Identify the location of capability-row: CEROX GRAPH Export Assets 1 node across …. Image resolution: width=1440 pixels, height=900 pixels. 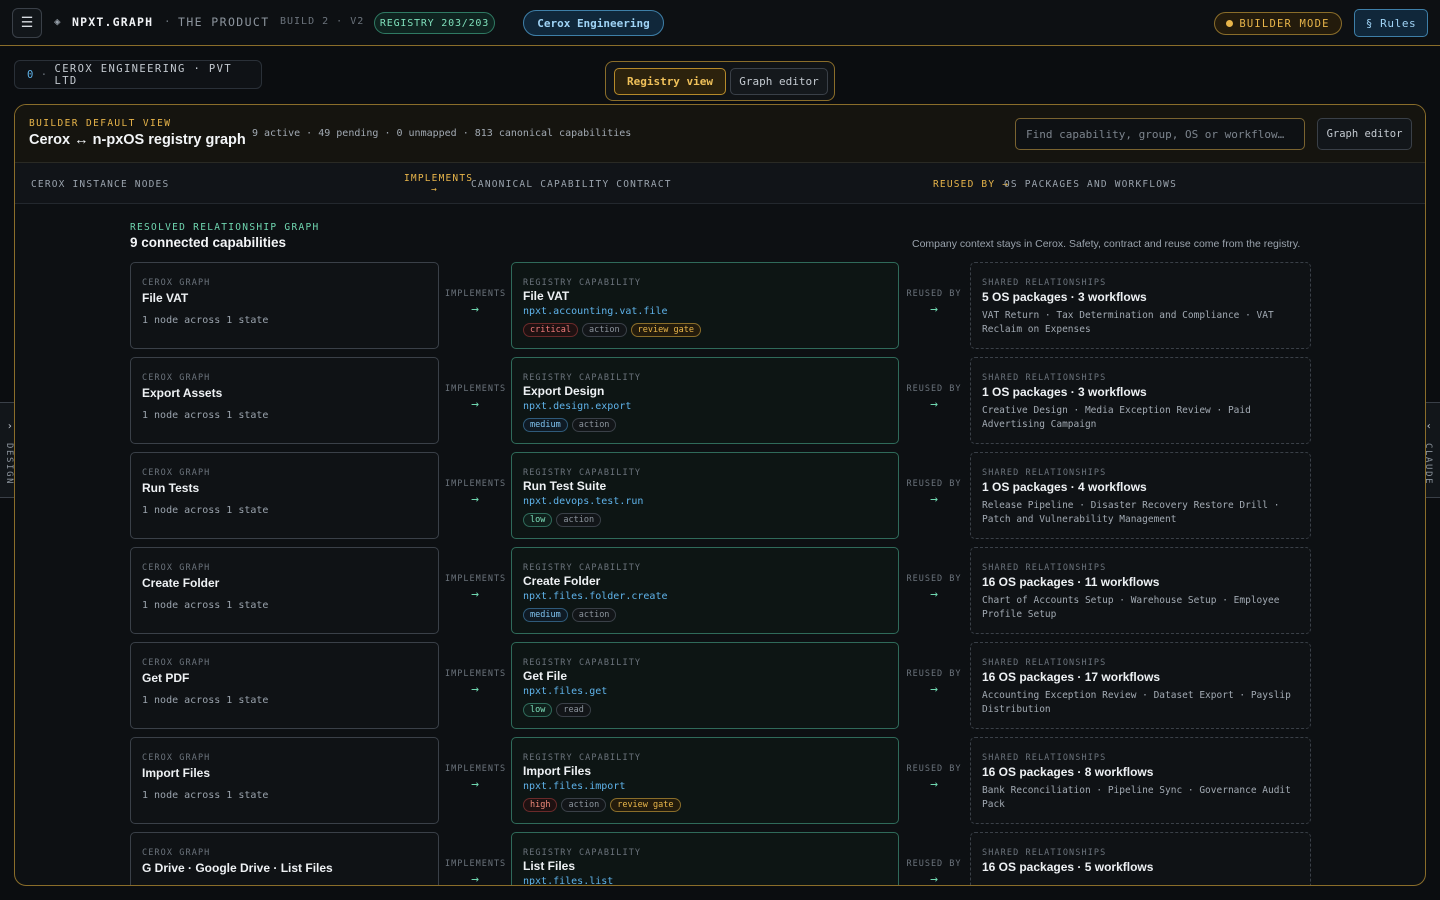
(720, 401).